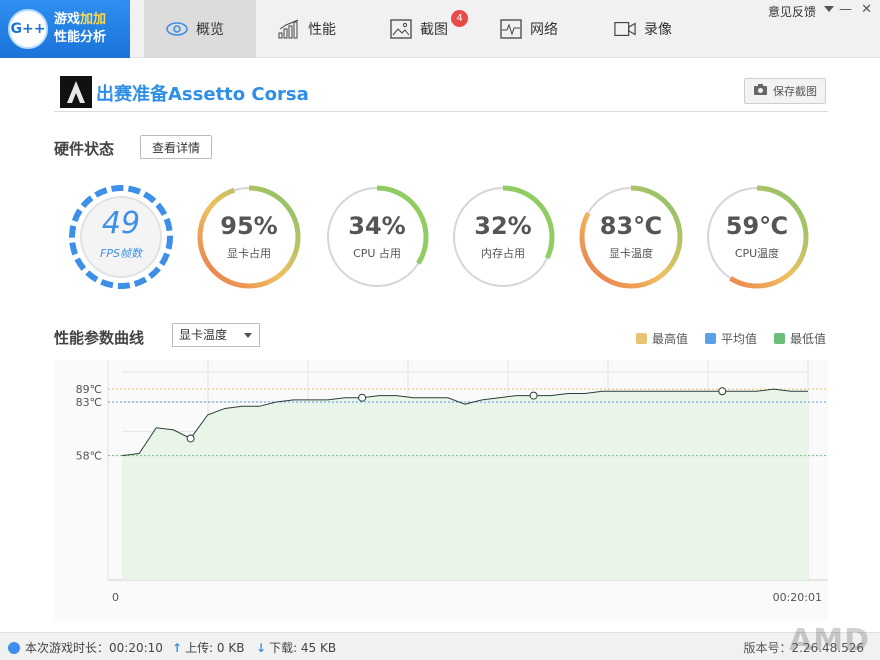 This screenshot has width=880, height=660. Describe the element at coordinates (203, 335) in the screenshot. I see `metric-select-value: 显卡温度` at that location.